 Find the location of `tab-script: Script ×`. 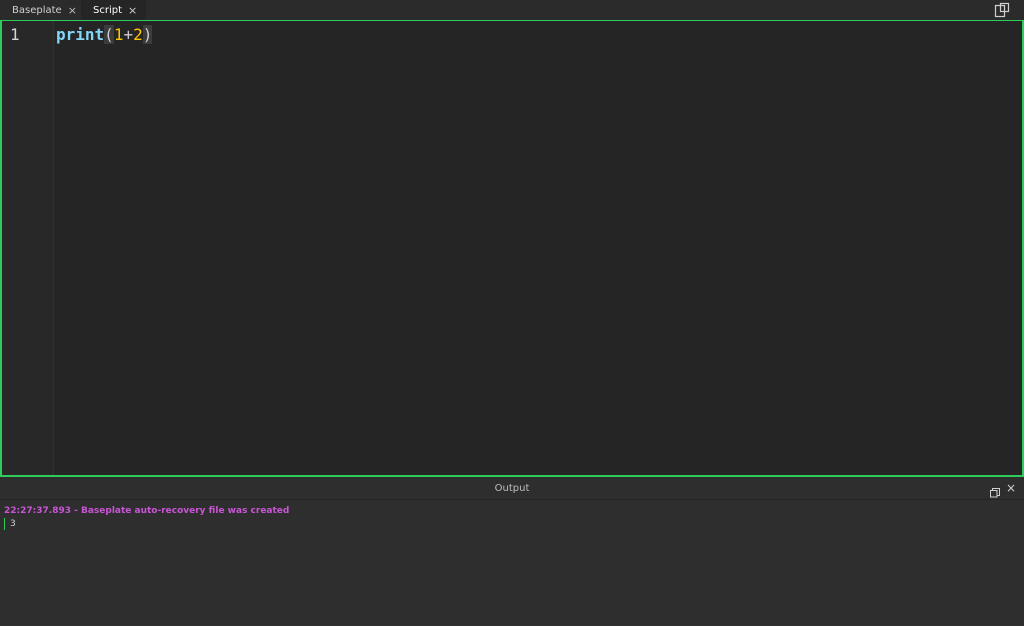

tab-script: Script × is located at coordinates (113, 10).